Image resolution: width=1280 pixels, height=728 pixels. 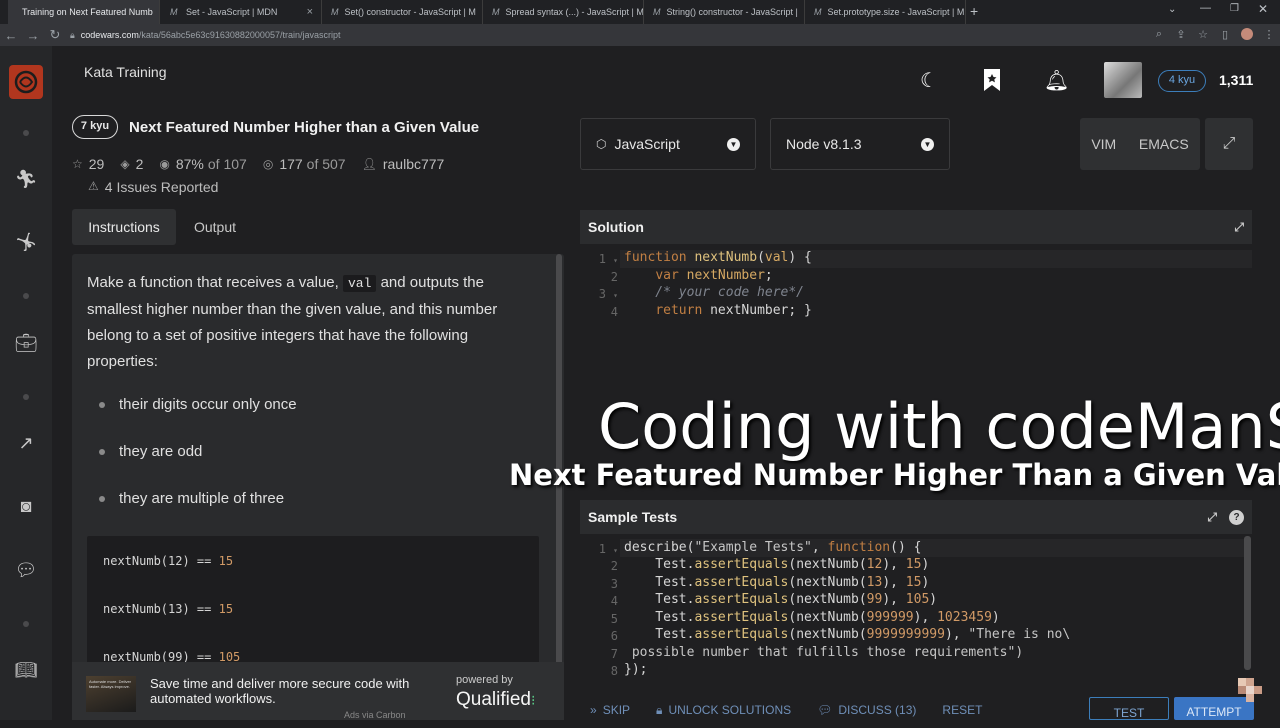 What do you see at coordinates (992, 80) in the screenshot?
I see `bookmark-icon` at bounding box center [992, 80].